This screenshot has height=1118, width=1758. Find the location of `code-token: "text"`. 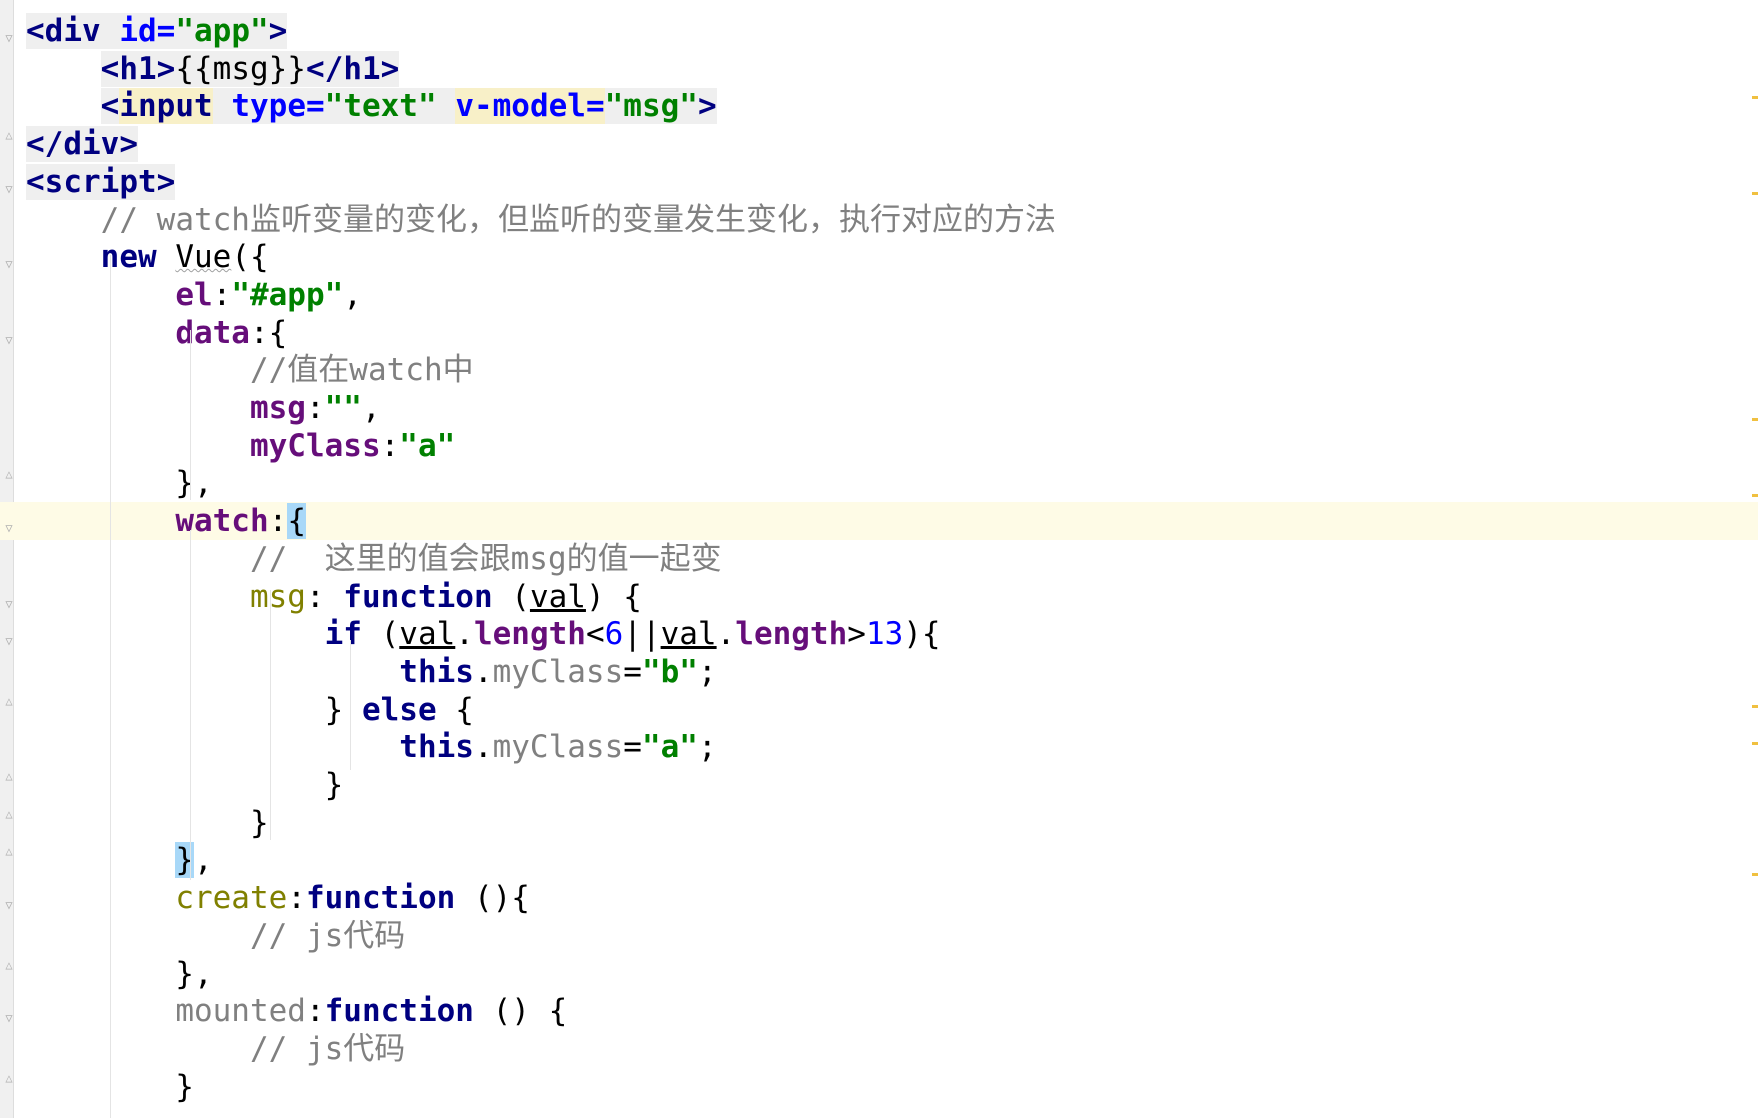

code-token: "text" is located at coordinates (380, 106).